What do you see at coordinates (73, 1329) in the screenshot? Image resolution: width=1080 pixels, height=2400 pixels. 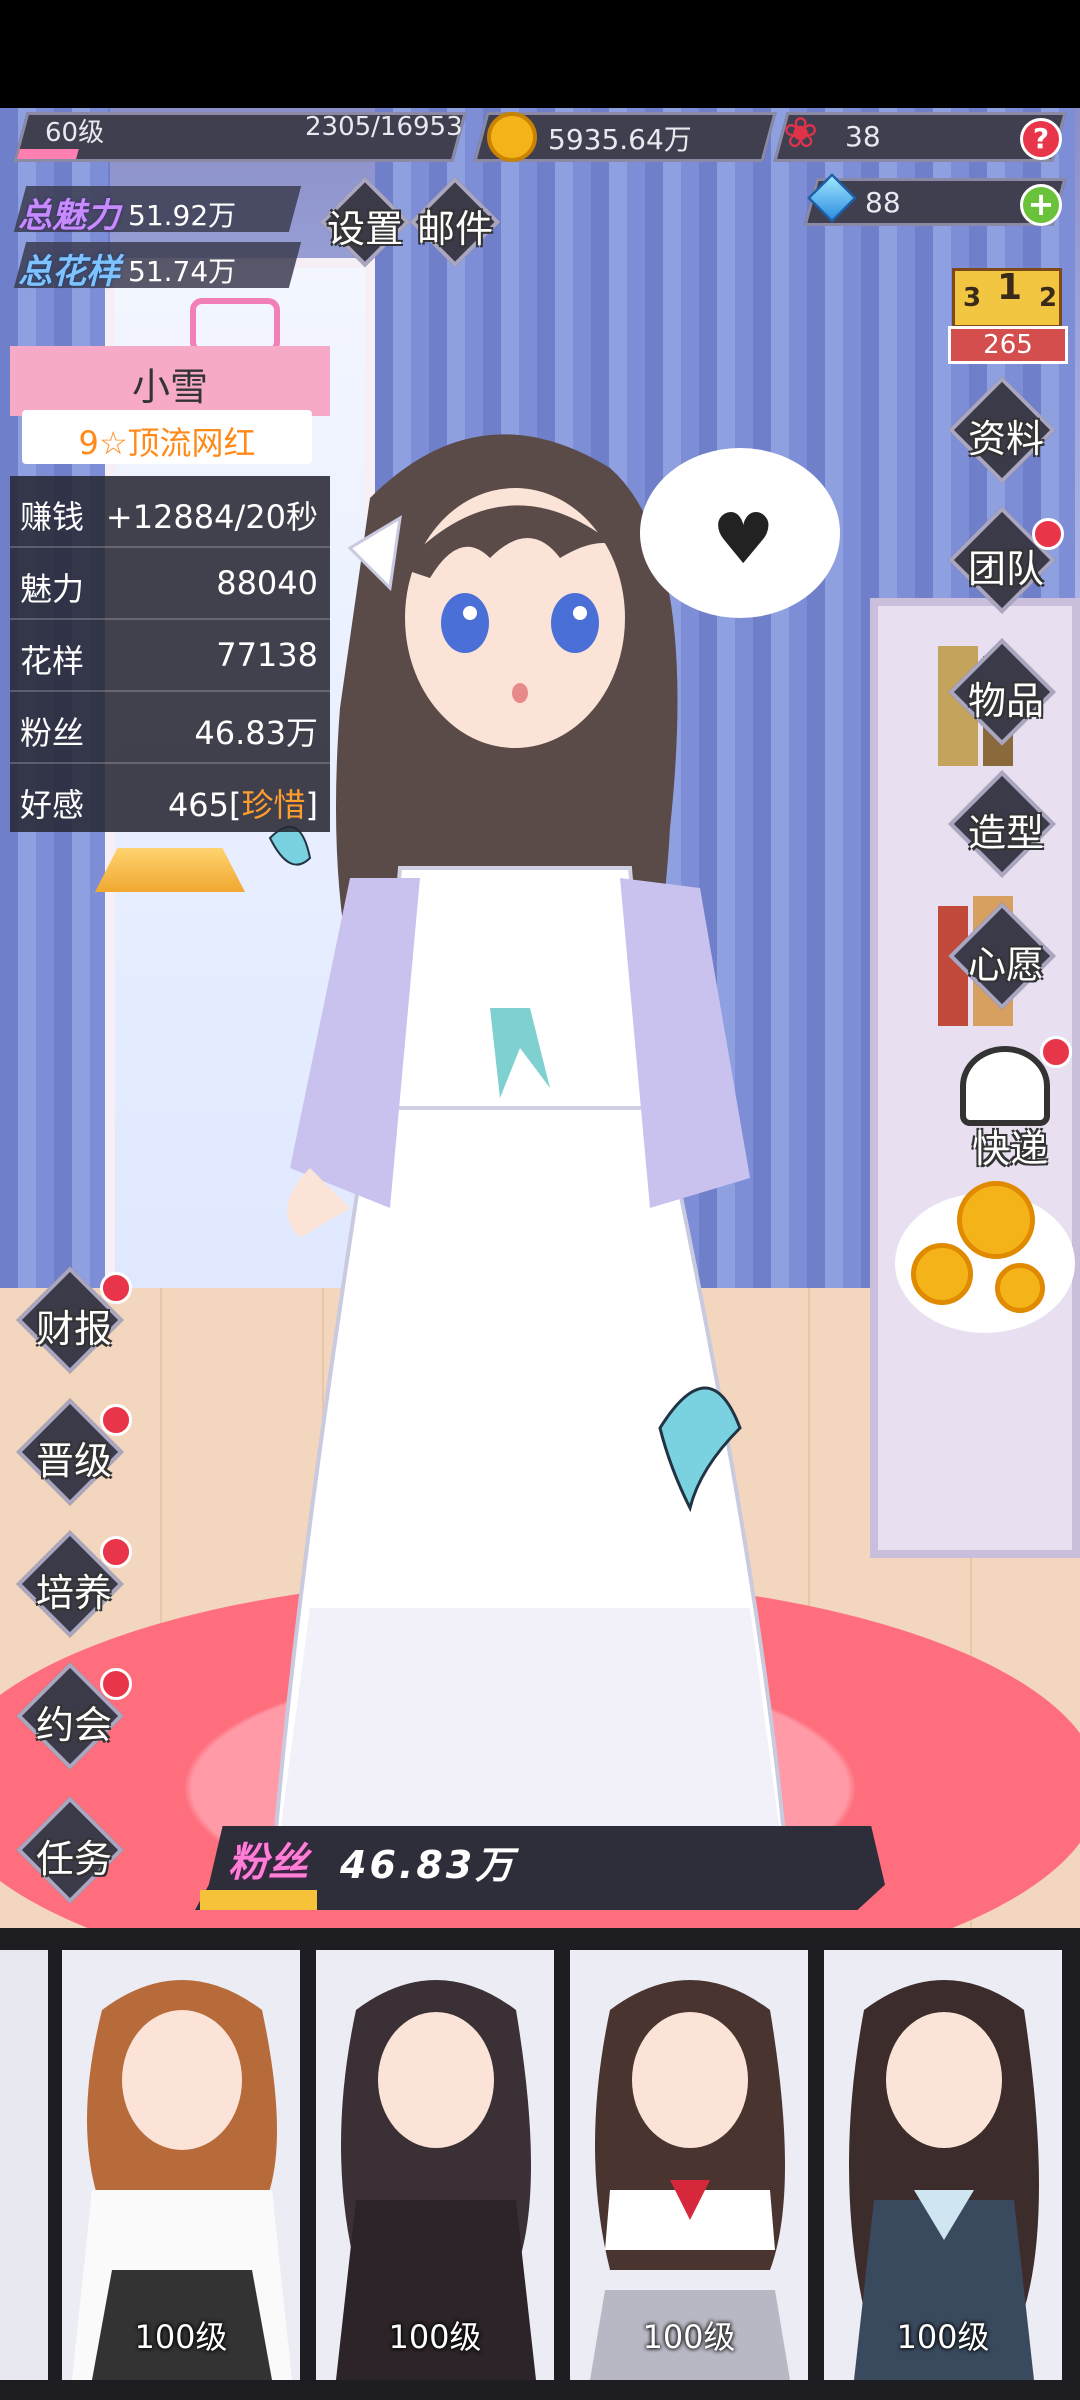 I see `financial-report-label: 财报` at bounding box center [73, 1329].